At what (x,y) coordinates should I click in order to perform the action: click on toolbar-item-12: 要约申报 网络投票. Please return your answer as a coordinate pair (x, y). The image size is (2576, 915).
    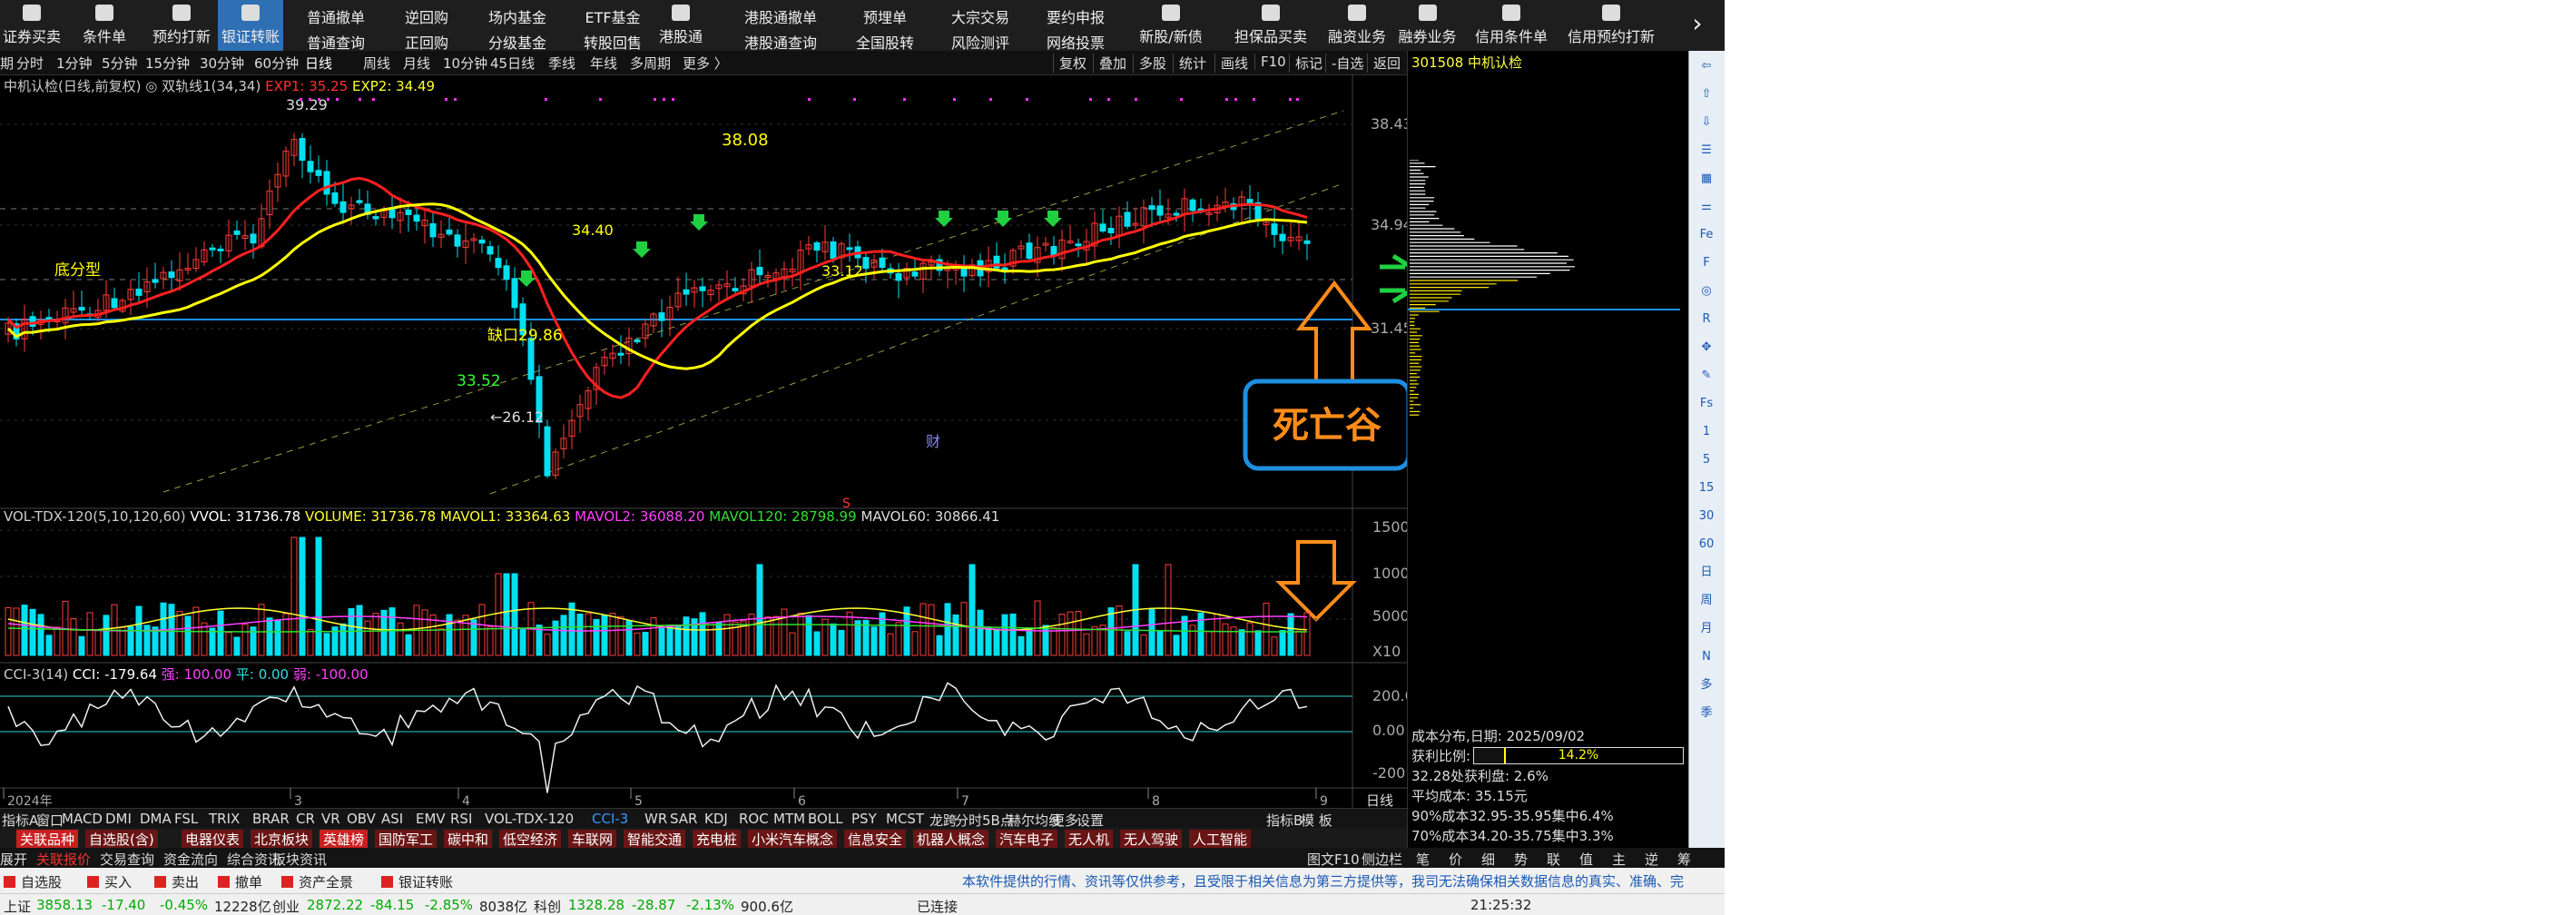
    Looking at the image, I should click on (1075, 26).